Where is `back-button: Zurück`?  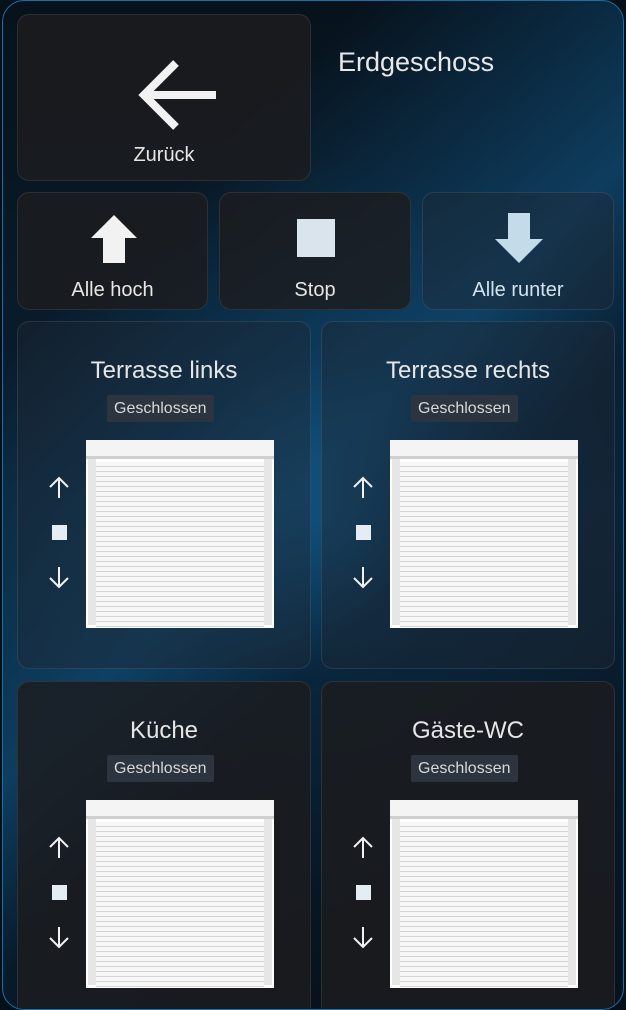 back-button: Zurück is located at coordinates (164, 97).